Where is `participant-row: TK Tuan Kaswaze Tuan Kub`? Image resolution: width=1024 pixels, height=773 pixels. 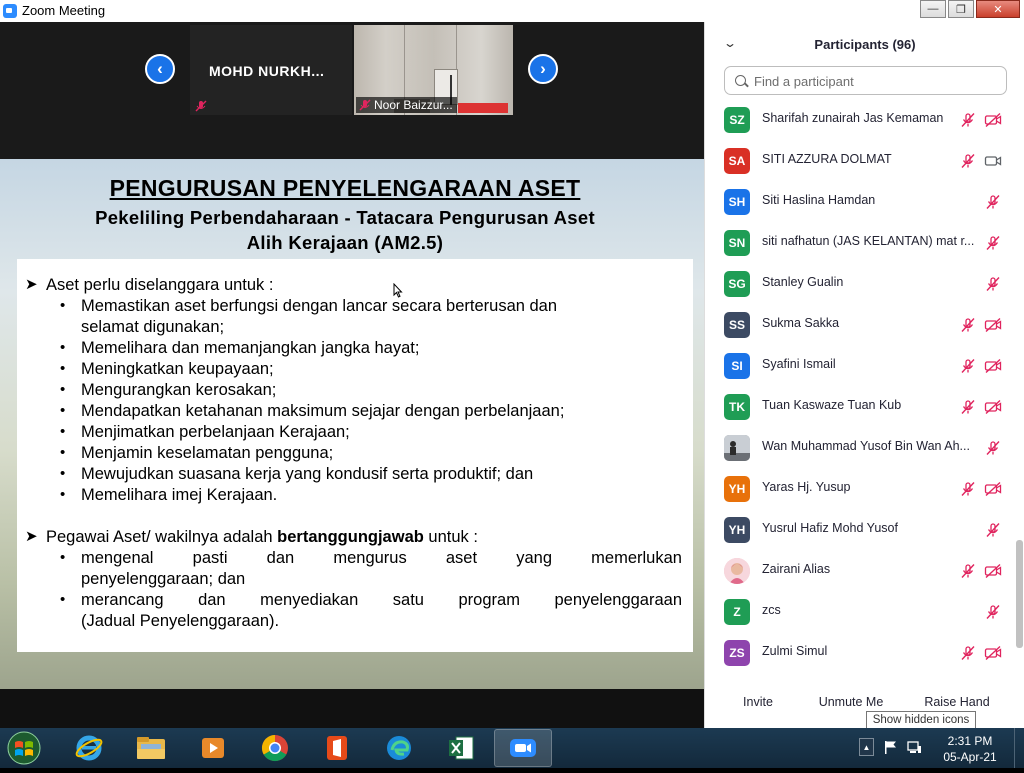
participant-row: TK Tuan Kaswaze Tuan Kub is located at coordinates (860, 406).